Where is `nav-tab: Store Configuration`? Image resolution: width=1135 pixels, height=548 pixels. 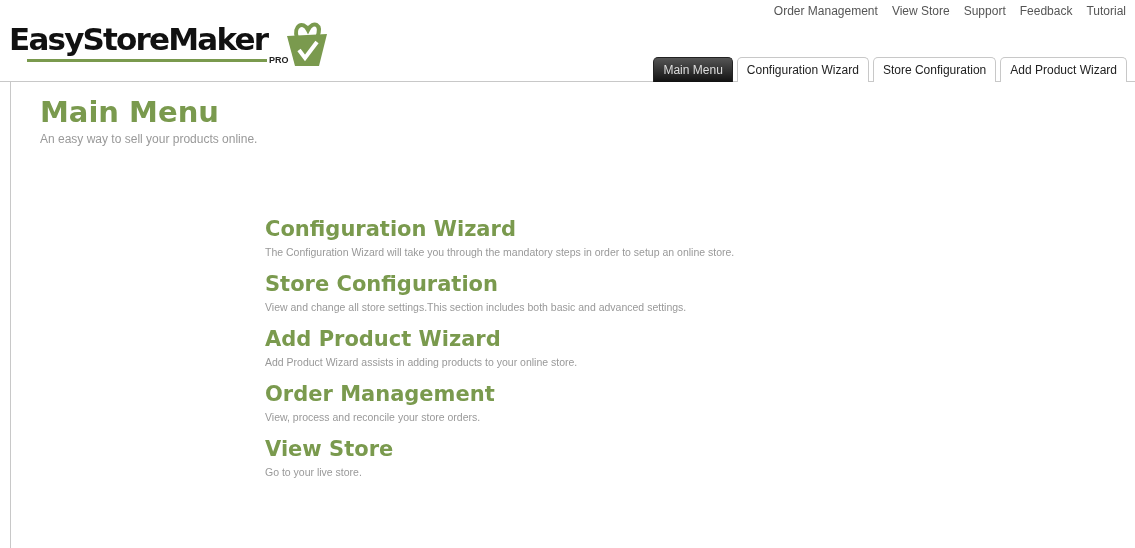 nav-tab: Store Configuration is located at coordinates (934, 69).